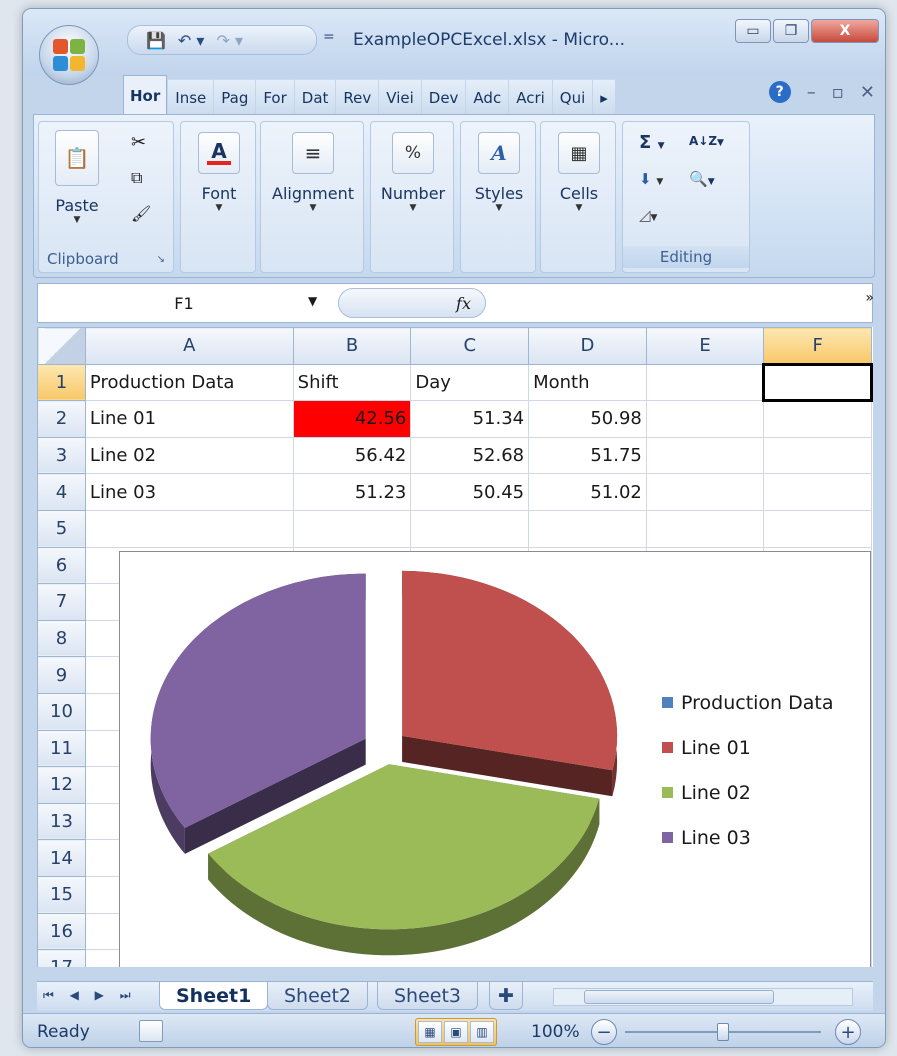 This screenshot has width=897, height=1056. What do you see at coordinates (817, 455) in the screenshot?
I see `cell-f3` at bounding box center [817, 455].